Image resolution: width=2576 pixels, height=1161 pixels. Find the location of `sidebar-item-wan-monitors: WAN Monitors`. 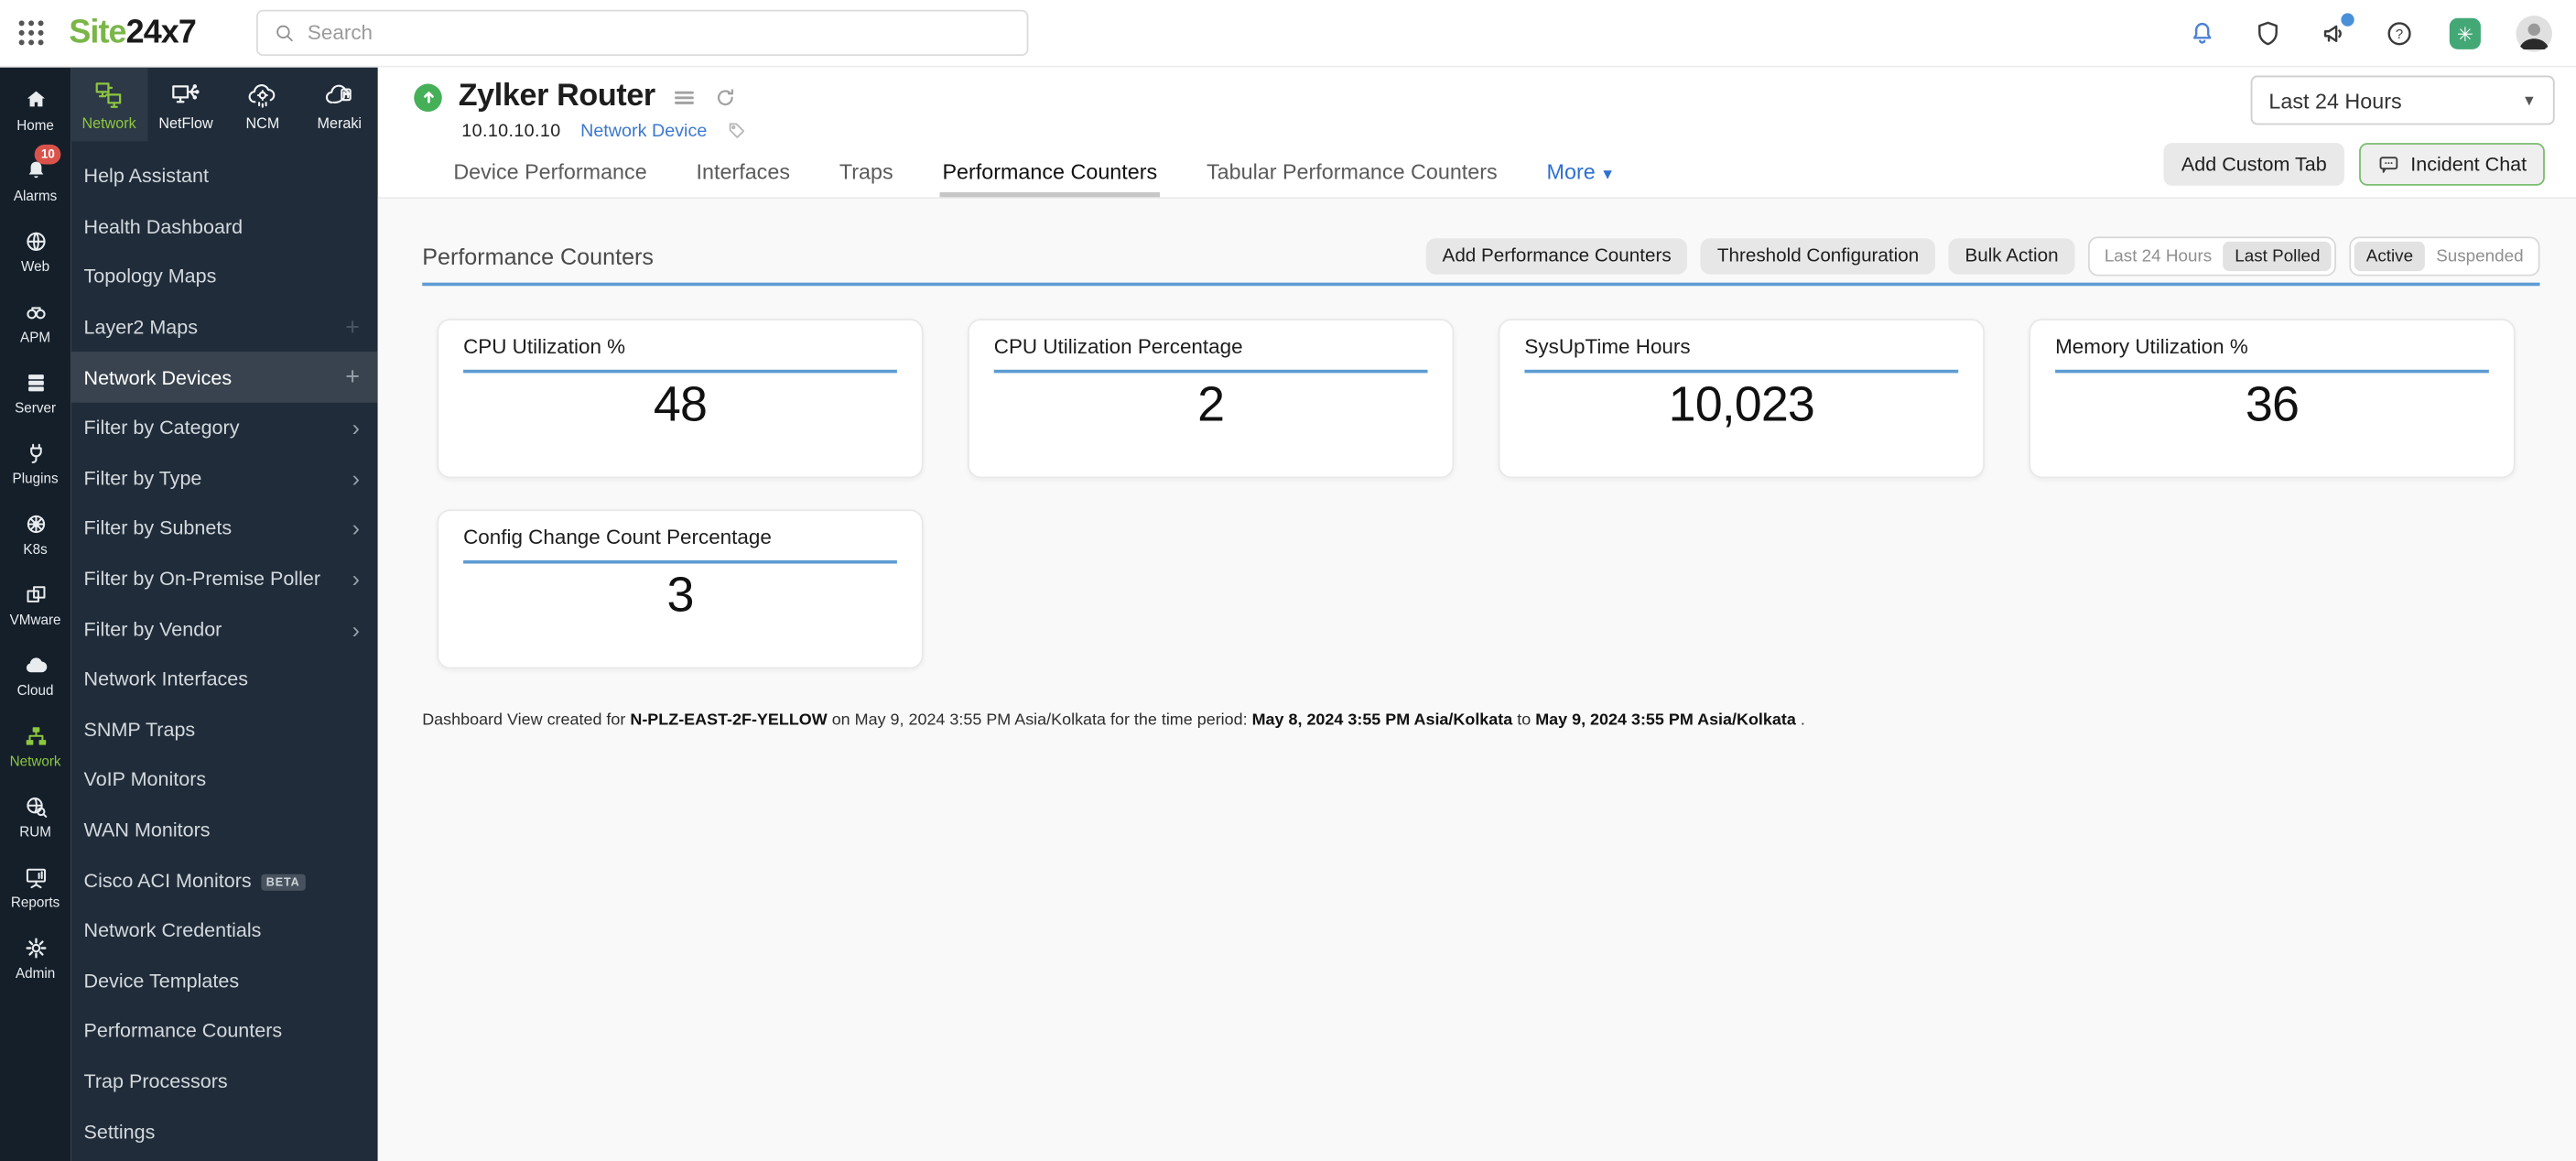

sidebar-item-wan-monitors: WAN Monitors is located at coordinates (224, 830).